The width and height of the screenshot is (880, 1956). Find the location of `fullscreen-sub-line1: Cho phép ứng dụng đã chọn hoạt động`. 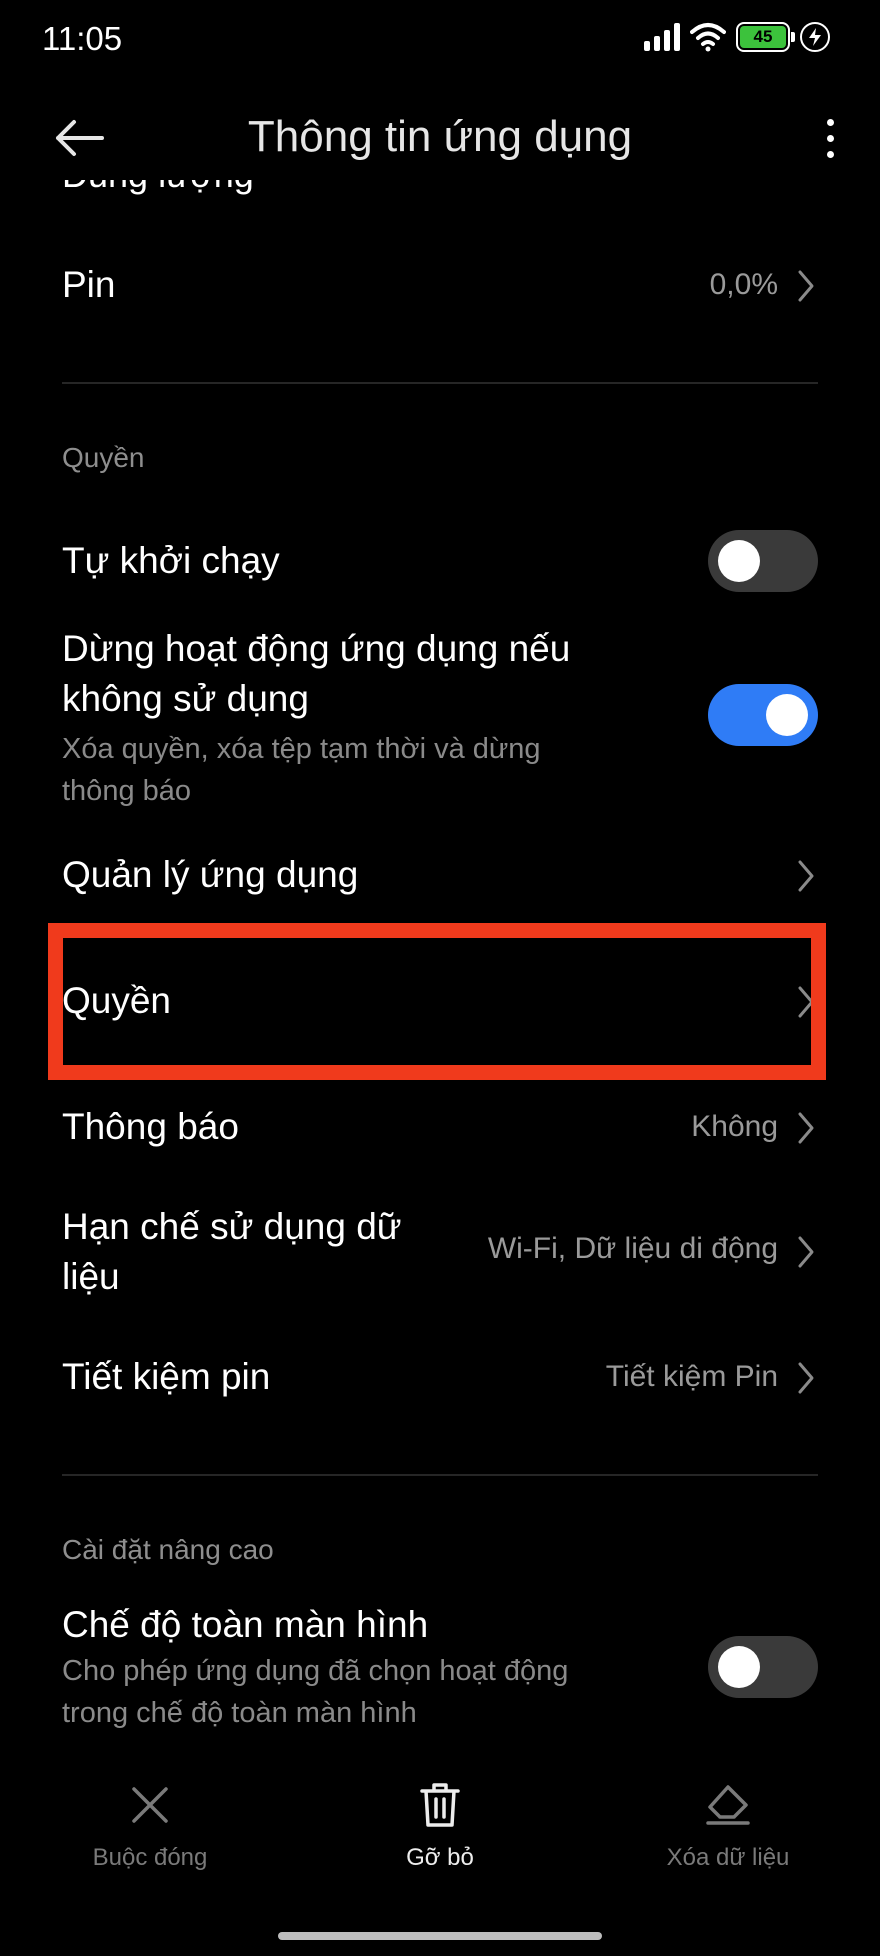

fullscreen-sub-line1: Cho phép ứng dụng đã chọn hoạt động is located at coordinates (315, 1671).